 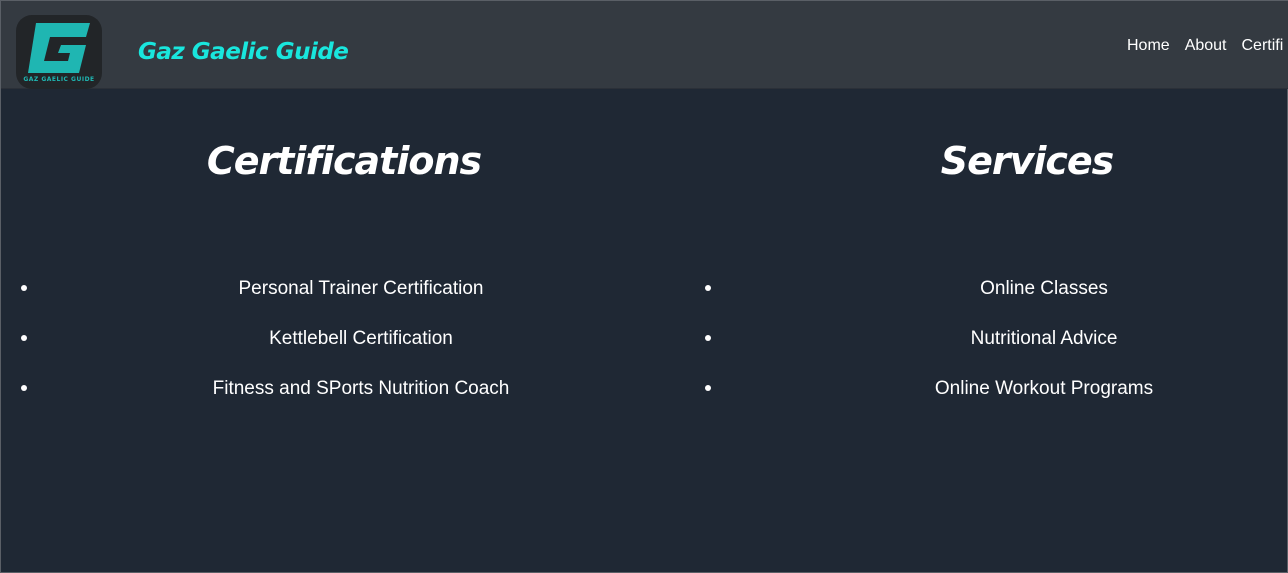 I want to click on list-item: Online Workout Programs, so click(x=986, y=394).